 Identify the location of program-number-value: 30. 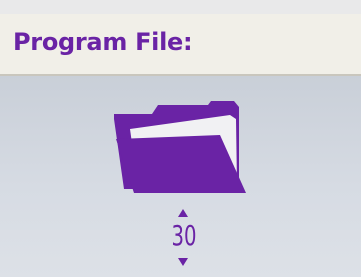
(184, 235).